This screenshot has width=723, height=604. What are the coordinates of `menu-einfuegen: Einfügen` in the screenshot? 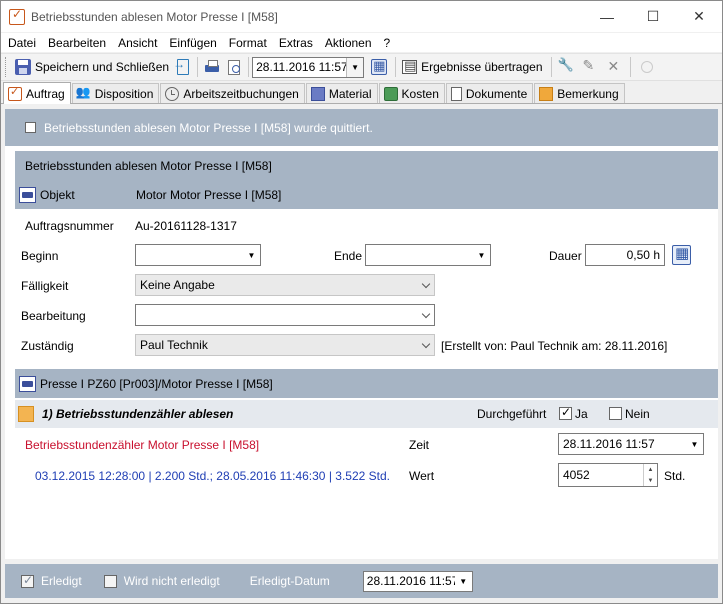 It's located at (191, 43).